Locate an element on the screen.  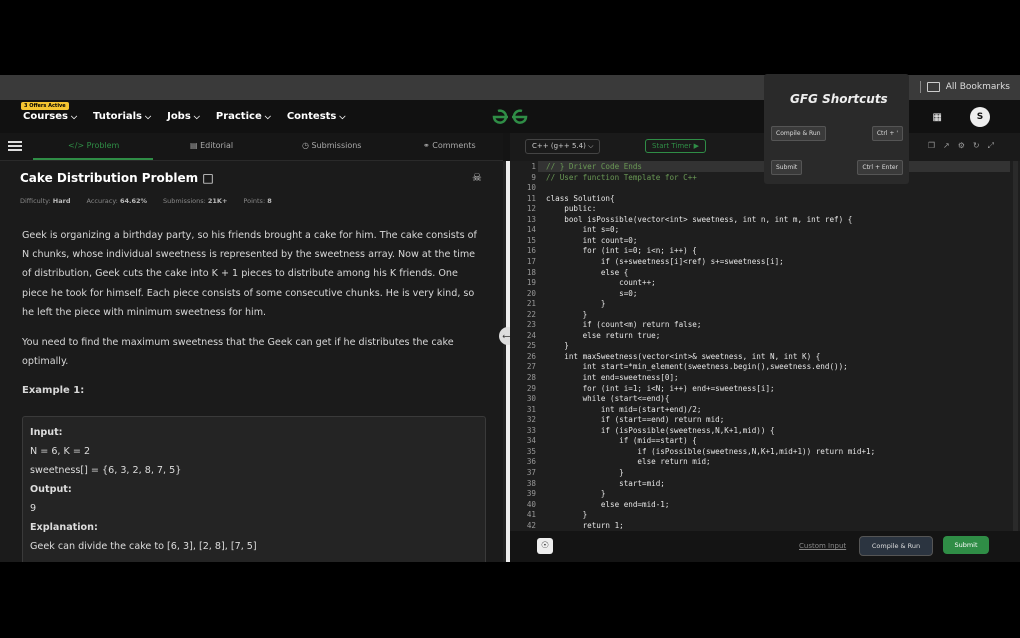
line-number: 13 is located at coordinates (531, 219).